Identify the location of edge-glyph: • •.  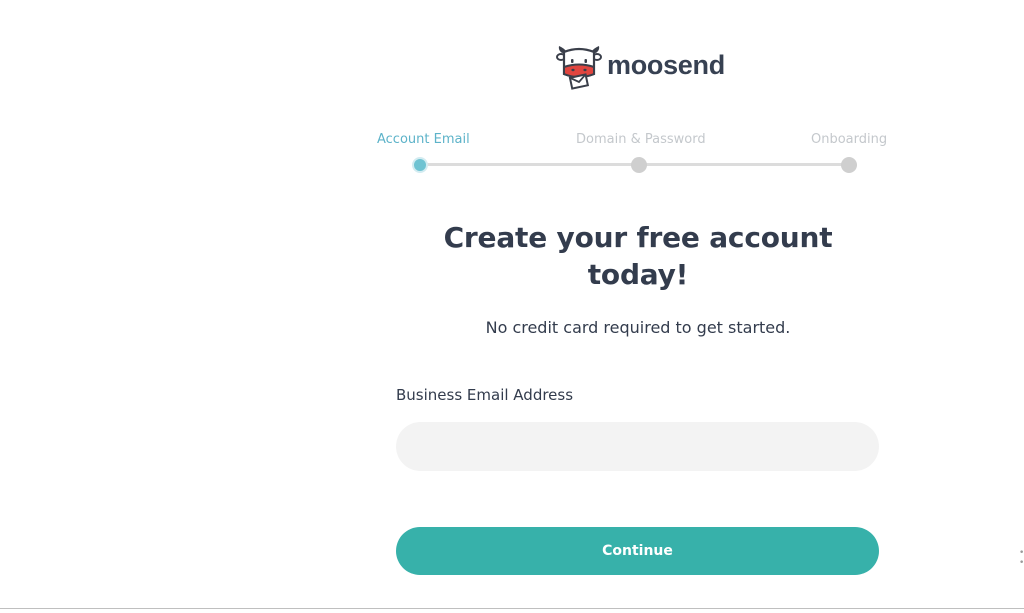
(1021, 558).